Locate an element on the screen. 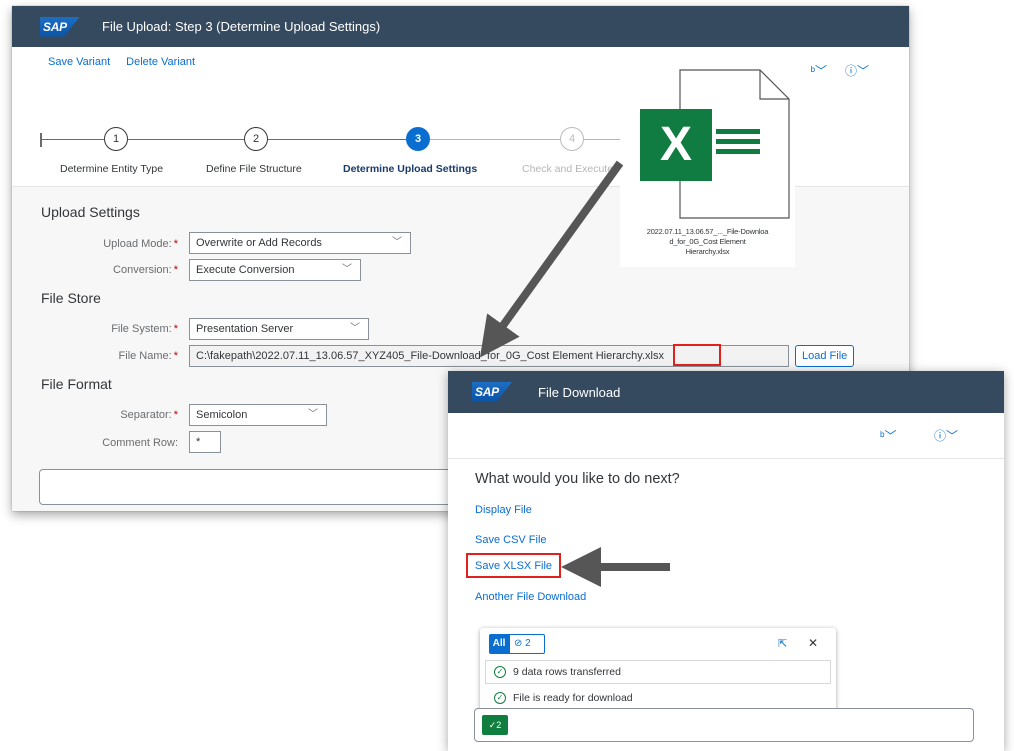  upload-mode-select: Overwrite or Add Records ﹀ is located at coordinates (300, 243).